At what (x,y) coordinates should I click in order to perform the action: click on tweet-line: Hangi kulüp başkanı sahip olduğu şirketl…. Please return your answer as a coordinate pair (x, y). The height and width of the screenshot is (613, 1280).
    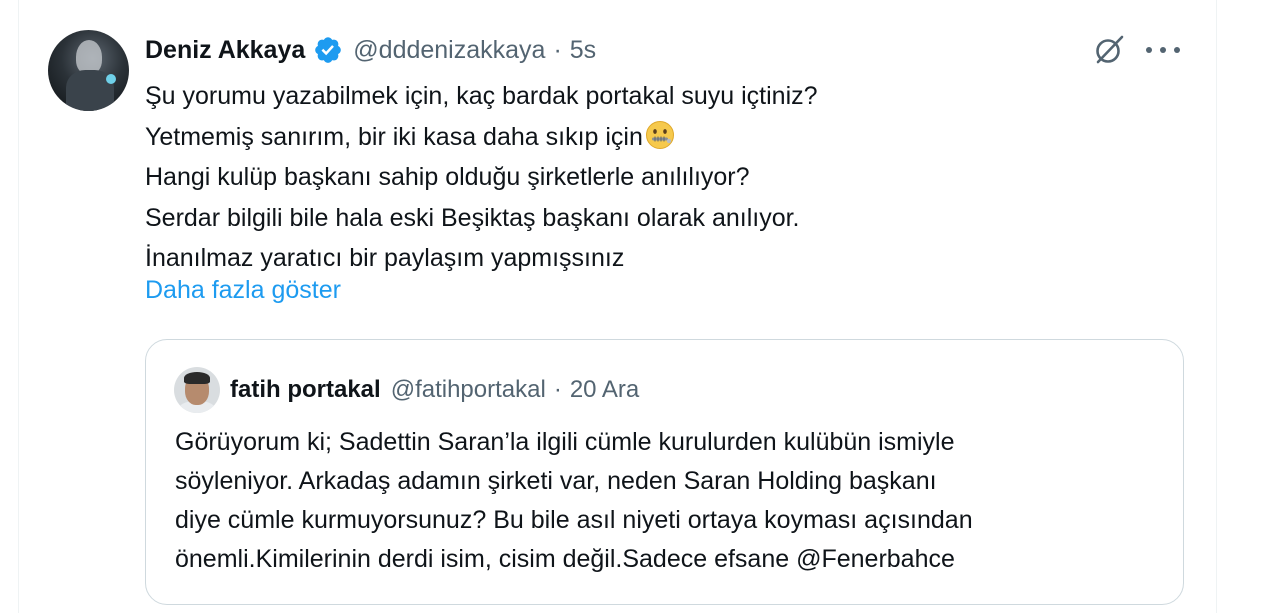
    Looking at the image, I should click on (447, 177).